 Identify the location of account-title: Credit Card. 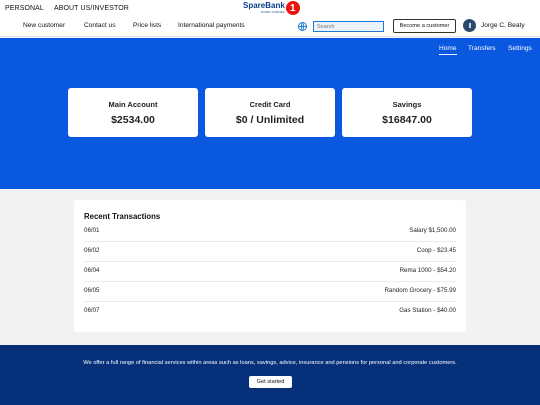
(270, 104).